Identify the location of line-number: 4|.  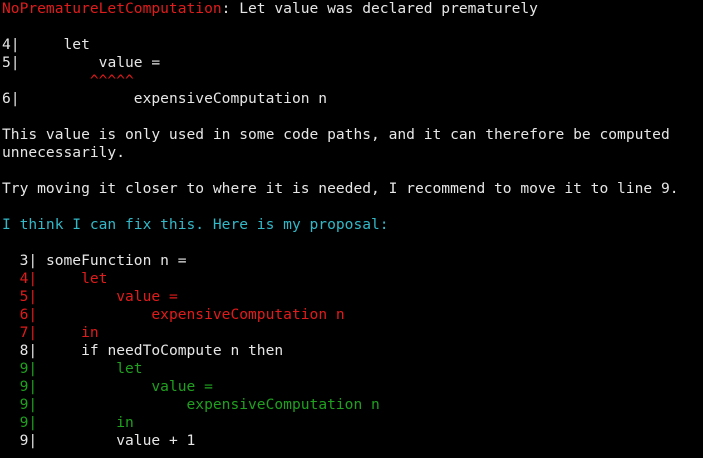
(11, 44).